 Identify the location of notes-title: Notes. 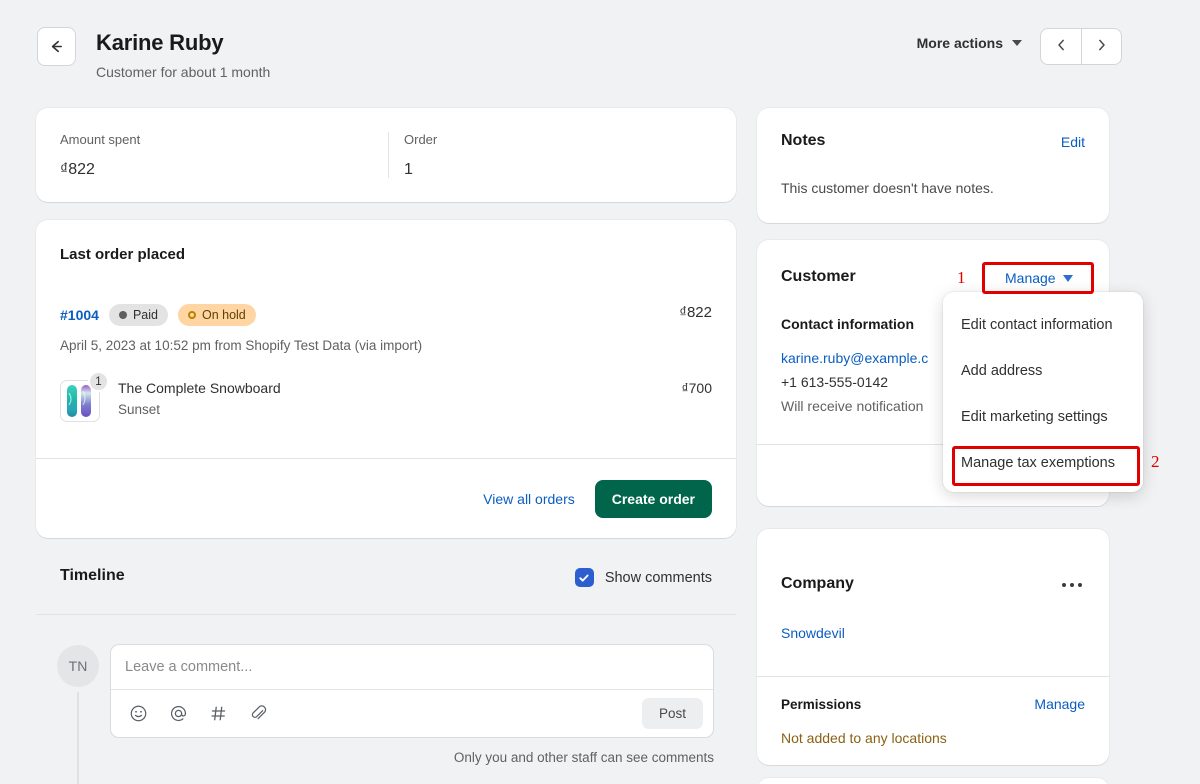
(803, 140).